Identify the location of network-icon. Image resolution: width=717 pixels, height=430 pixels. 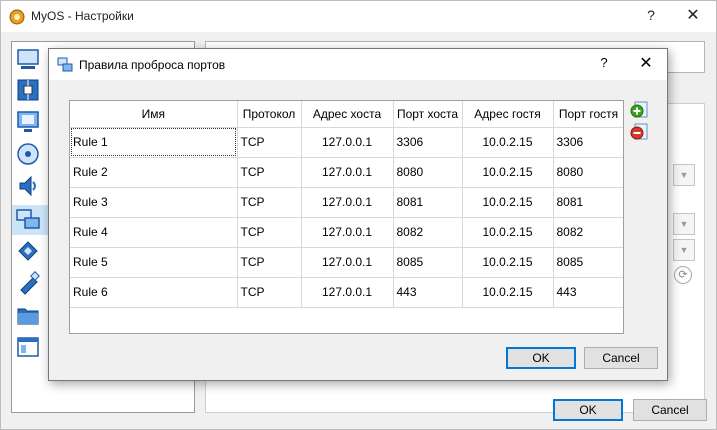
(65, 65).